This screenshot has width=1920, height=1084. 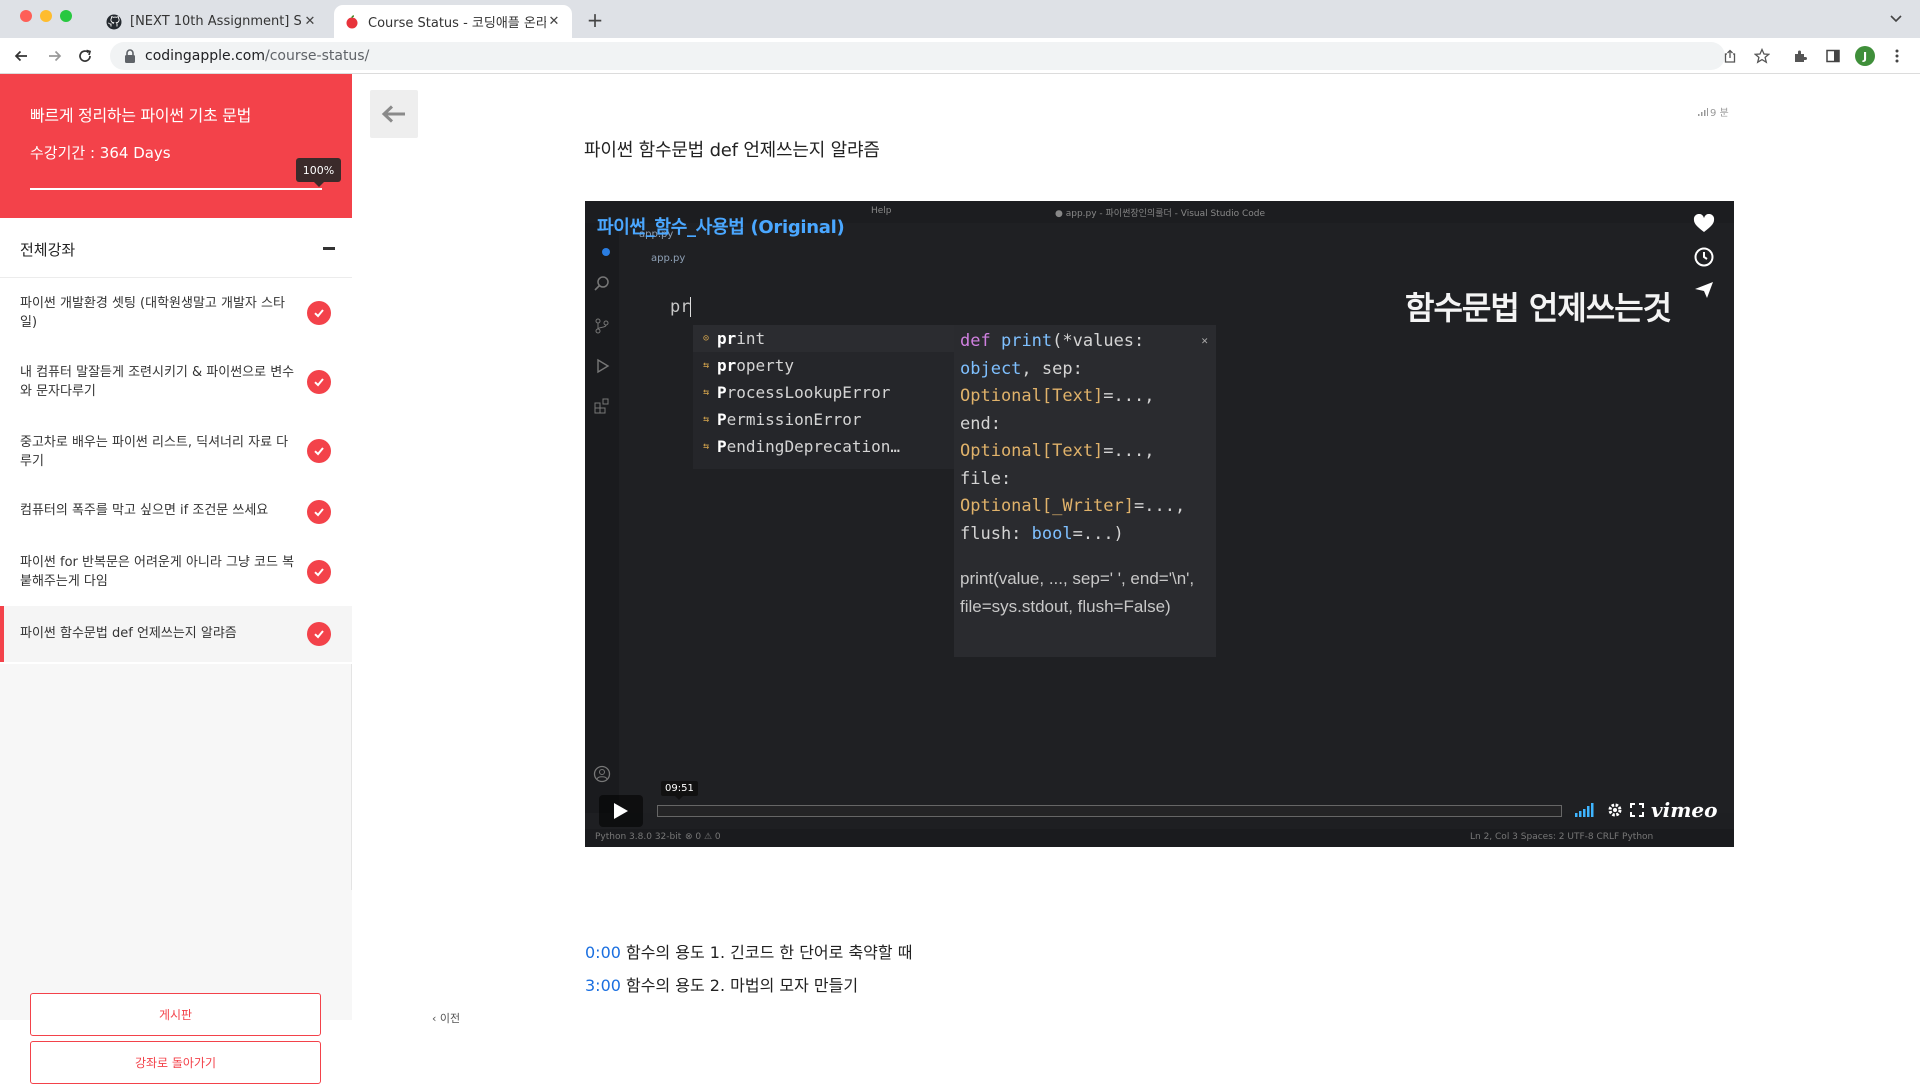 I want to click on overlay-heading: 함수문법 언제쓰는것, so click(x=1538, y=308).